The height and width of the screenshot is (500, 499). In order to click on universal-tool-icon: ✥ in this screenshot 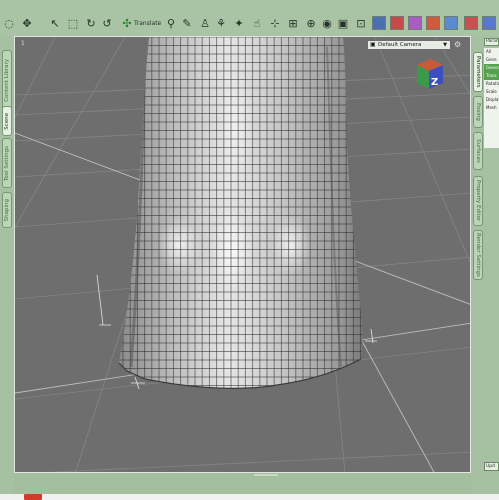, I will do `click(27, 23)`.